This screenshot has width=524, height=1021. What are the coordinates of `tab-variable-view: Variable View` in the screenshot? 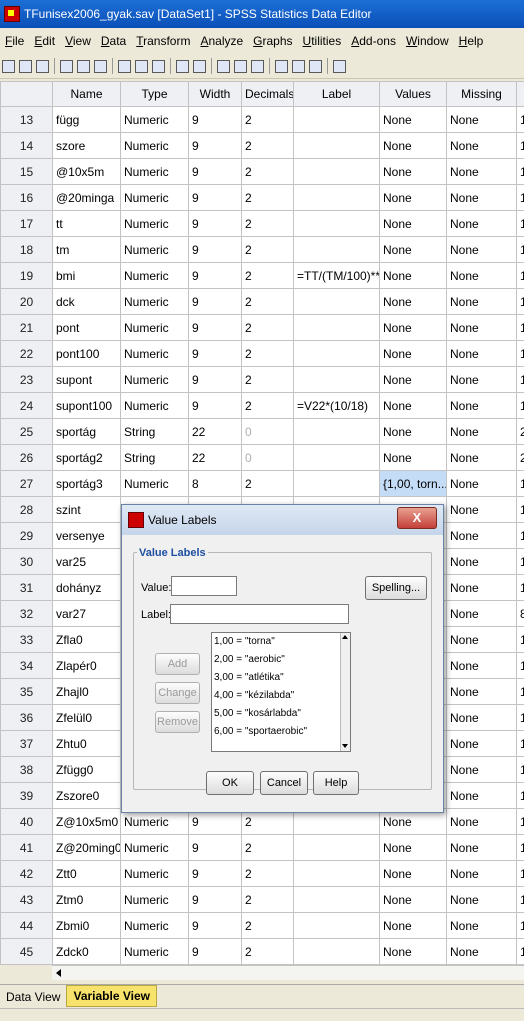 It's located at (111, 996).